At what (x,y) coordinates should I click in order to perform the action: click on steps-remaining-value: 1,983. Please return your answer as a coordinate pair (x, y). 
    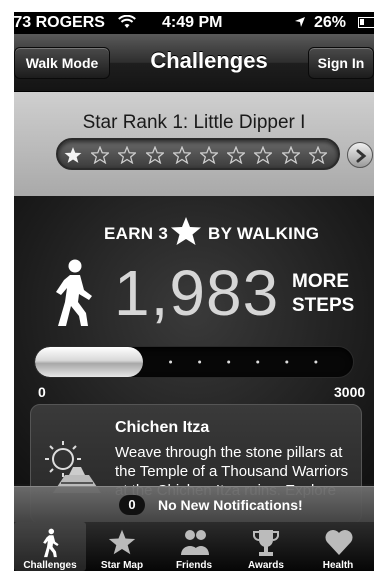
    Looking at the image, I should click on (197, 293).